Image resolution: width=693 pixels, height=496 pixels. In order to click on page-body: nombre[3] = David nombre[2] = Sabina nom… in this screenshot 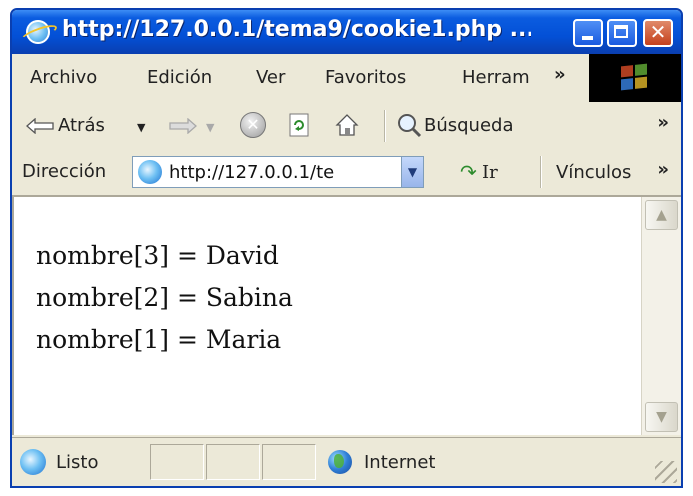, I will do `click(164, 298)`.